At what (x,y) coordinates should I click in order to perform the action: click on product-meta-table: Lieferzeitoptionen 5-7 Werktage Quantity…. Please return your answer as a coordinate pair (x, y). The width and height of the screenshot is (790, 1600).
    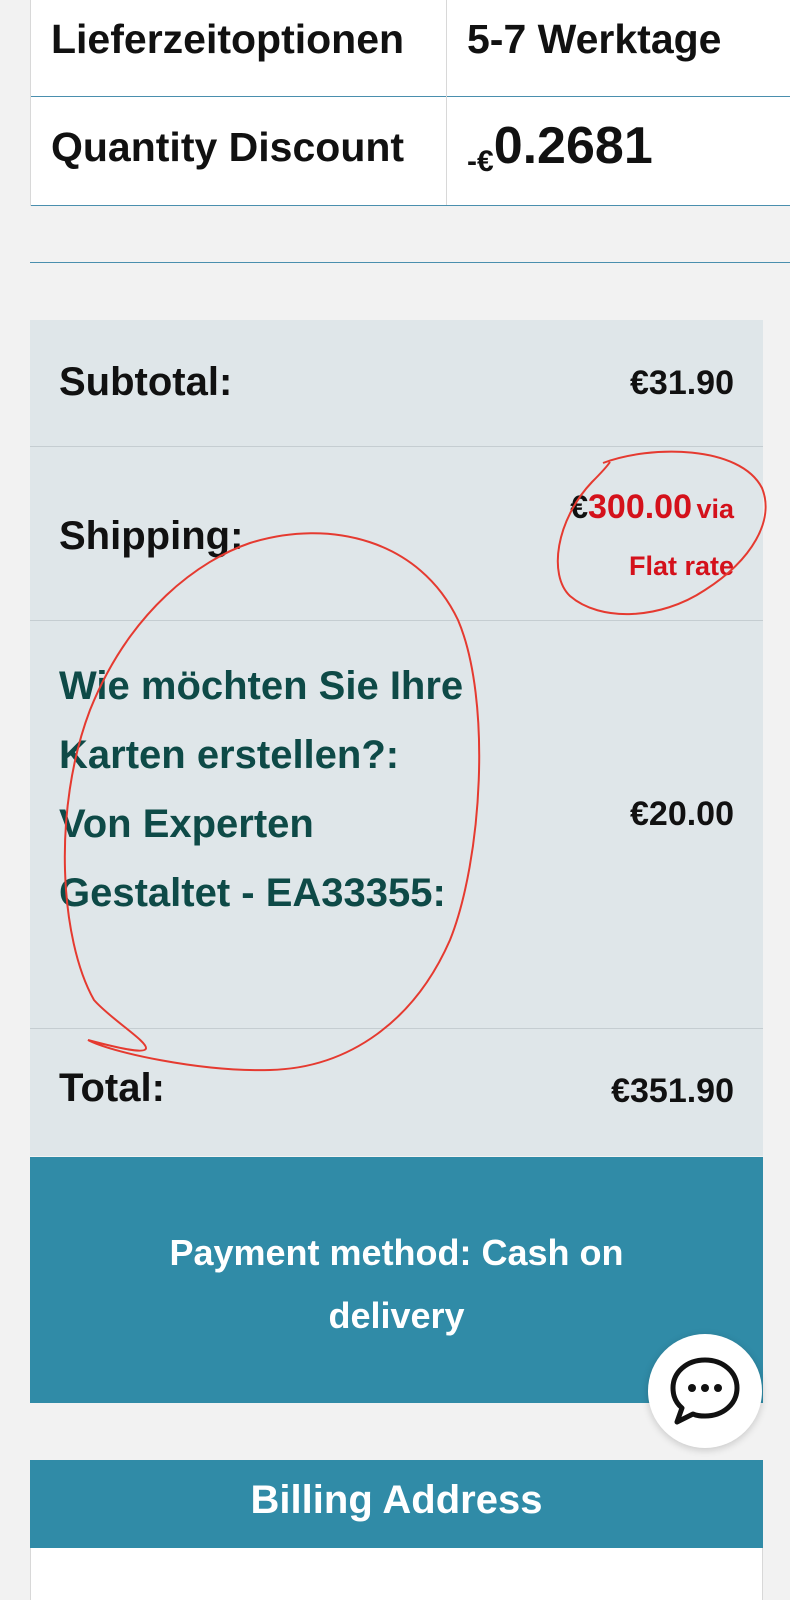
    Looking at the image, I should click on (410, 103).